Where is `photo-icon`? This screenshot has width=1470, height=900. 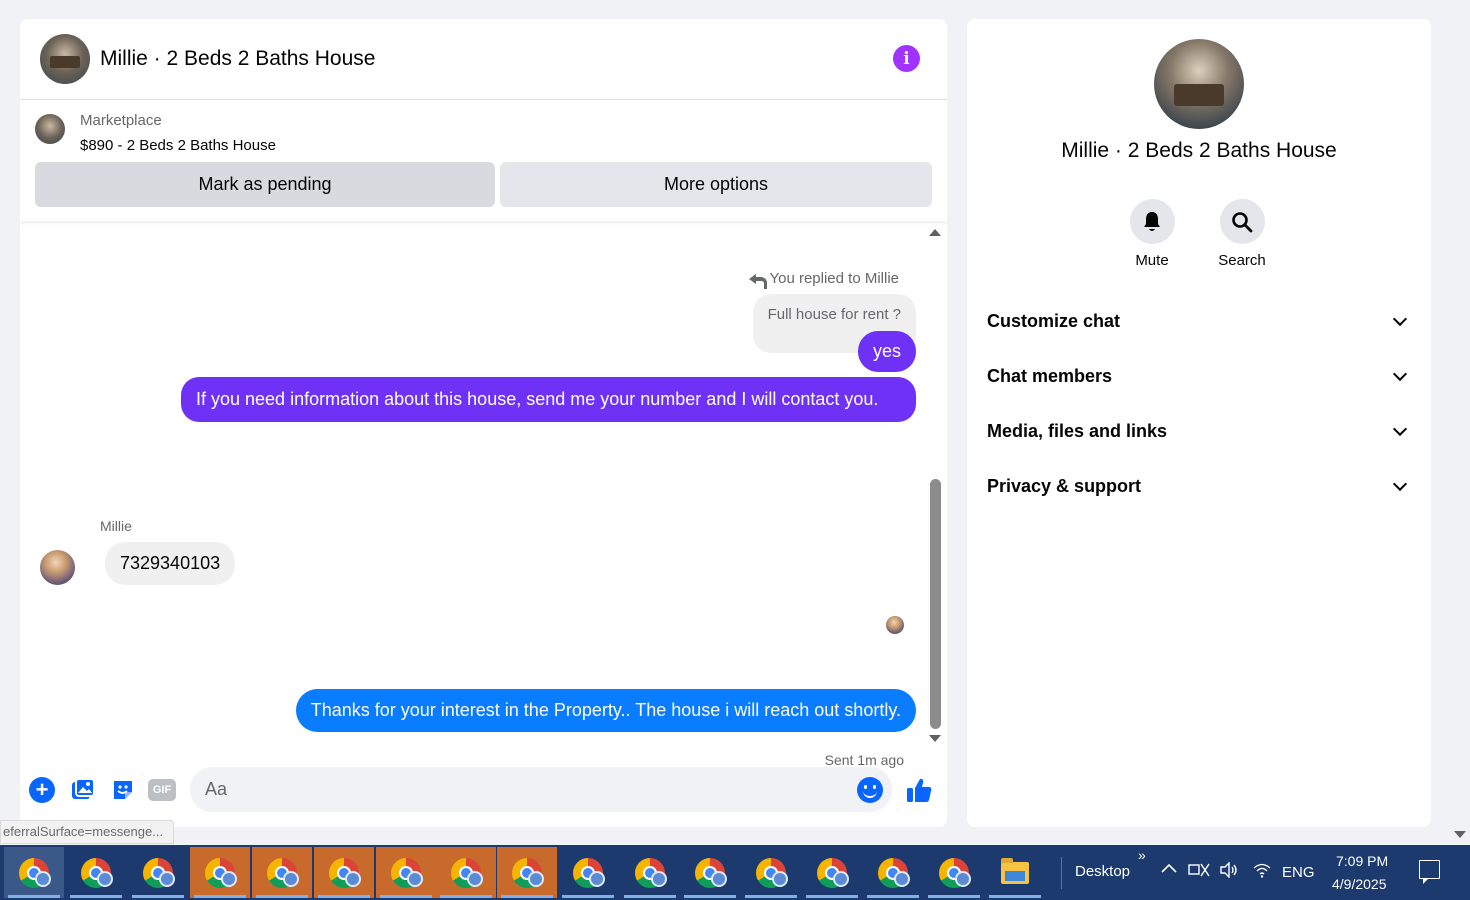
photo-icon is located at coordinates (83, 790).